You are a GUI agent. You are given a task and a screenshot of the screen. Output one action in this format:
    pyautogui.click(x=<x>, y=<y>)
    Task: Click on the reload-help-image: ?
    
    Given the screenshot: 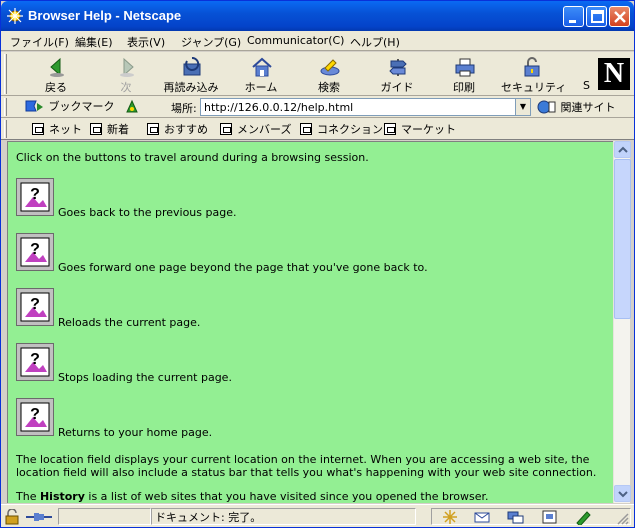 What is the action you would take?
    pyautogui.click(x=35, y=307)
    